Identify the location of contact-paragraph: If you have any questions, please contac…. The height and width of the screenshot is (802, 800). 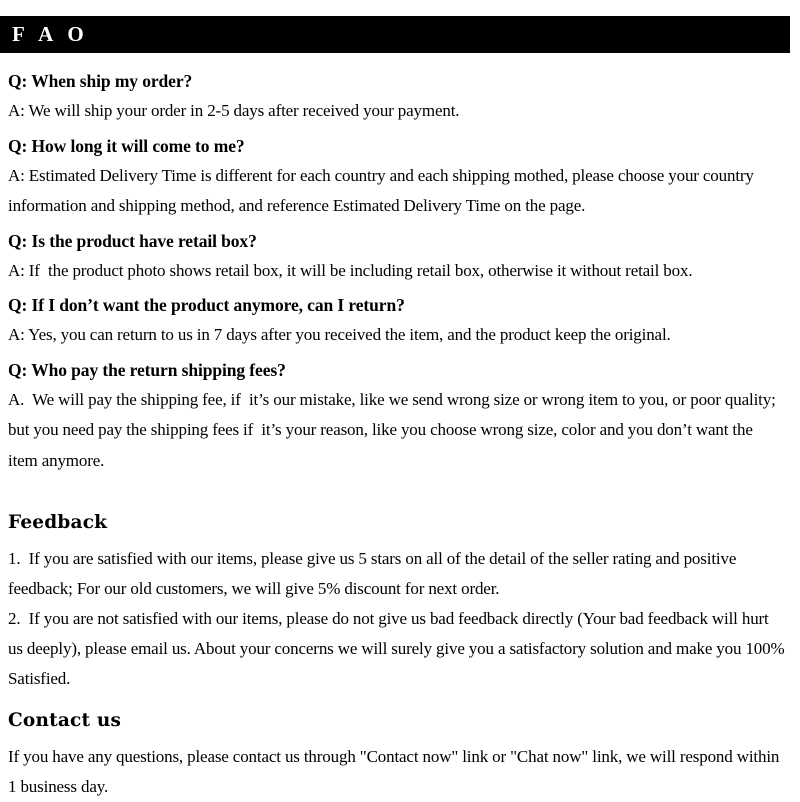
(396, 771).